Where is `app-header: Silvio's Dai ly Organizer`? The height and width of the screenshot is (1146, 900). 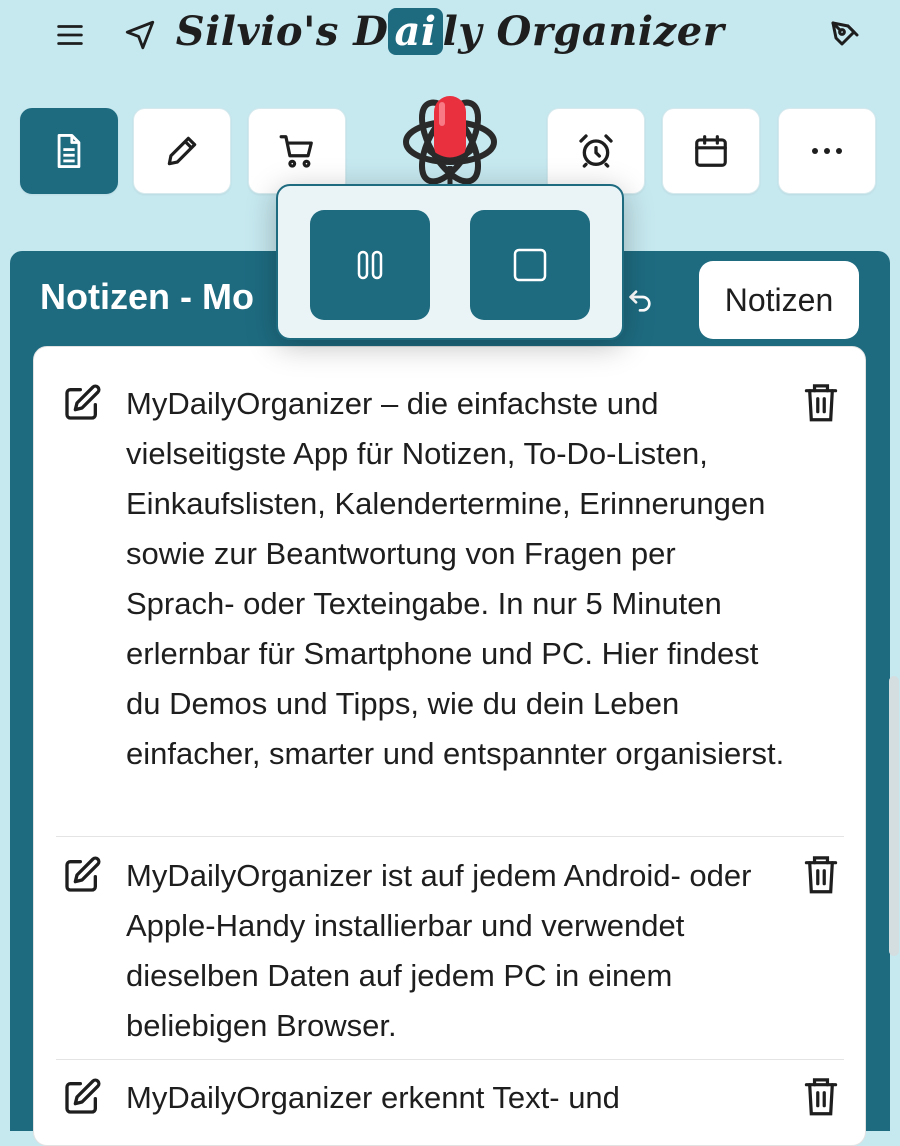
app-header: Silvio's Dai ly Organizer is located at coordinates (450, 35).